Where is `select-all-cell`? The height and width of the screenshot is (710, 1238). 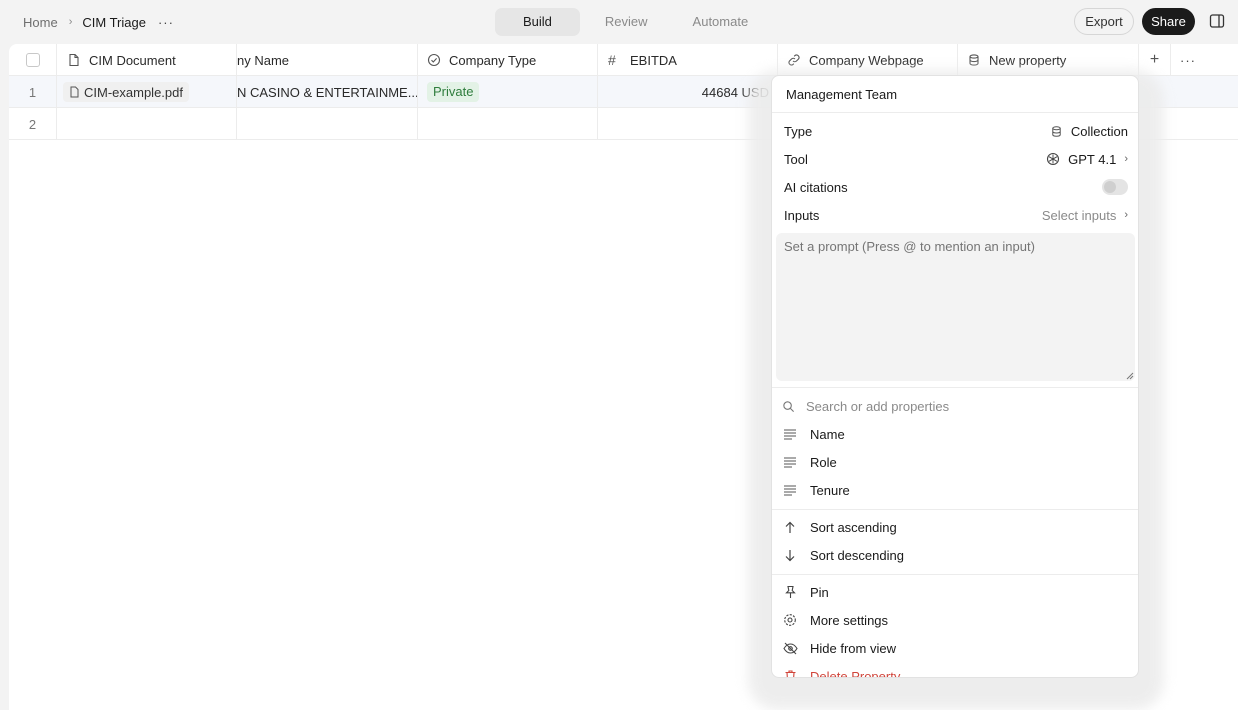
select-all-cell is located at coordinates (33, 60).